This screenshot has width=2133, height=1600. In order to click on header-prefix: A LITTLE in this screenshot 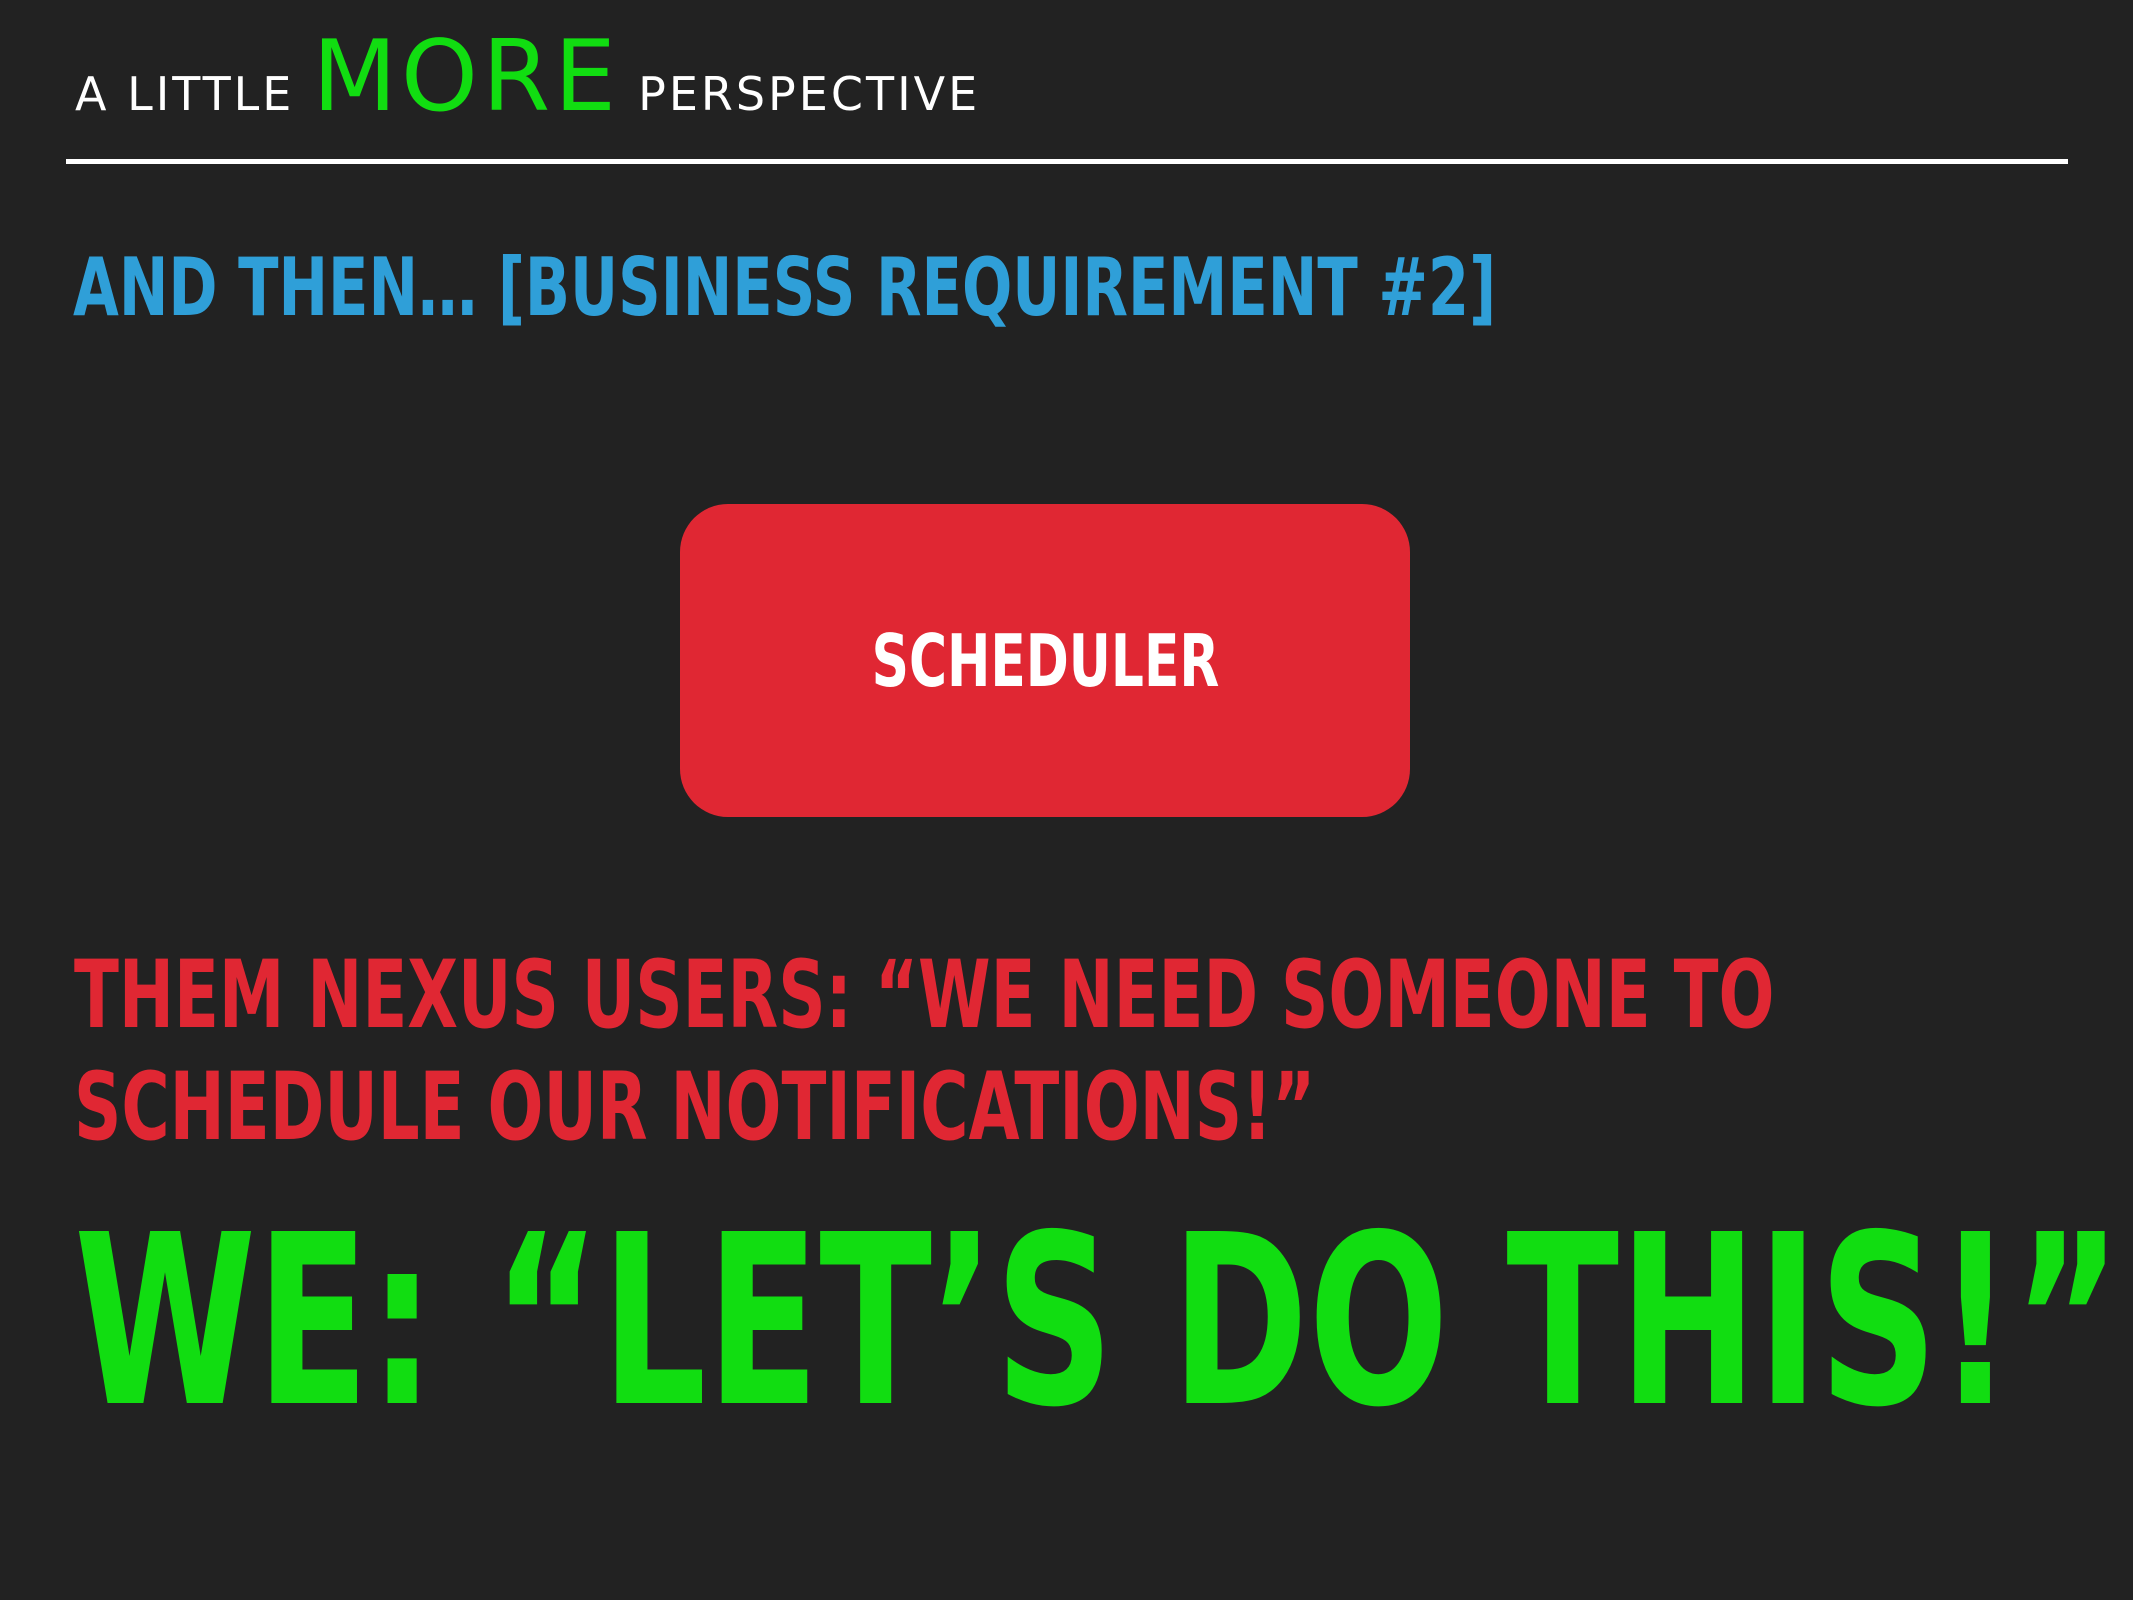, I will do `click(185, 94)`.